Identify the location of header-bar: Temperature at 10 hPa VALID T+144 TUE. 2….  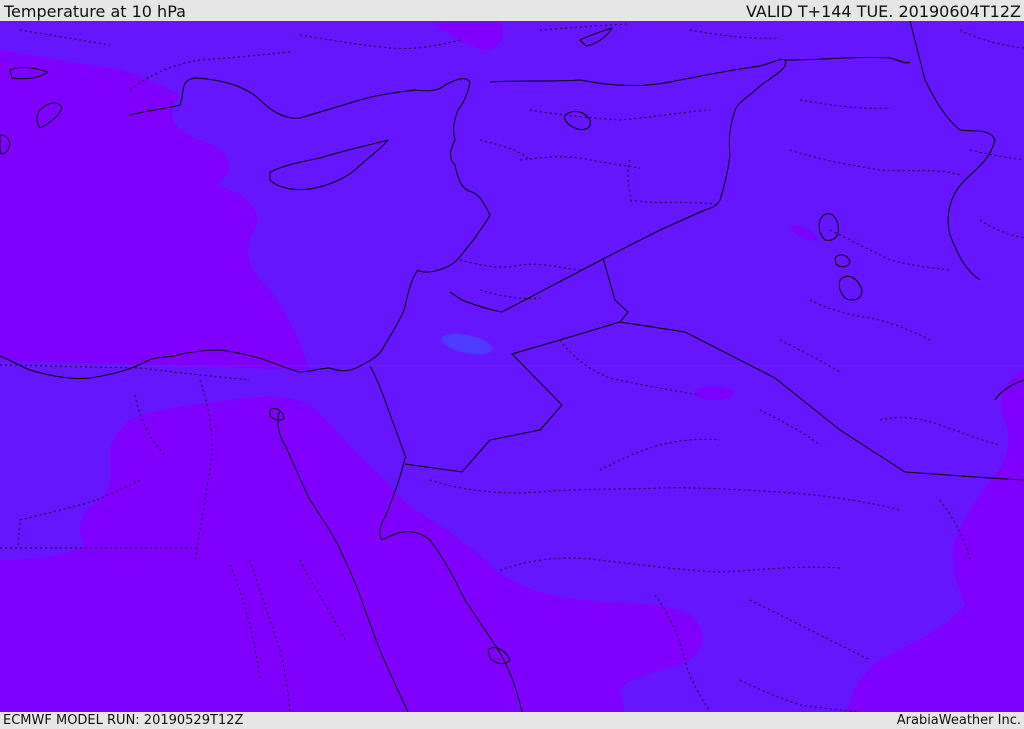
(512, 10).